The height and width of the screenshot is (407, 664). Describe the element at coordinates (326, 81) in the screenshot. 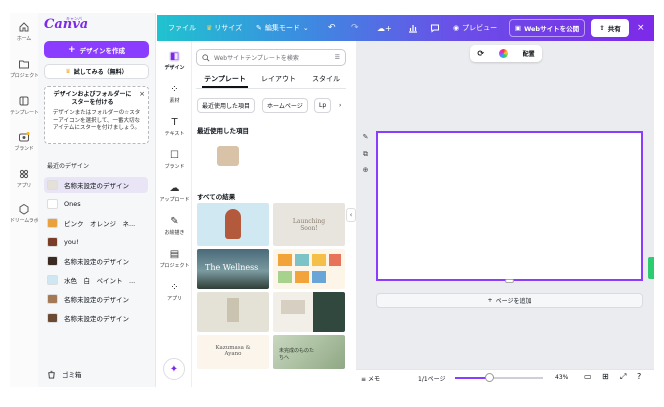

I see `tab-styles: スタイル` at that location.